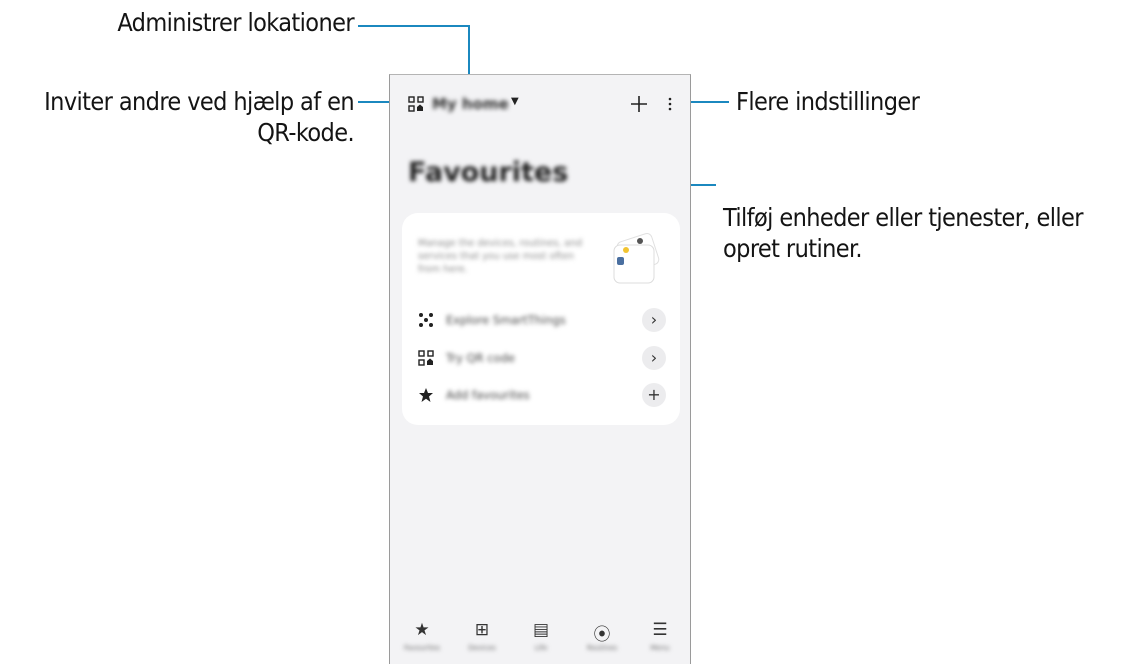 This screenshot has height=664, width=1145. I want to click on location-name: My home, so click(470, 104).